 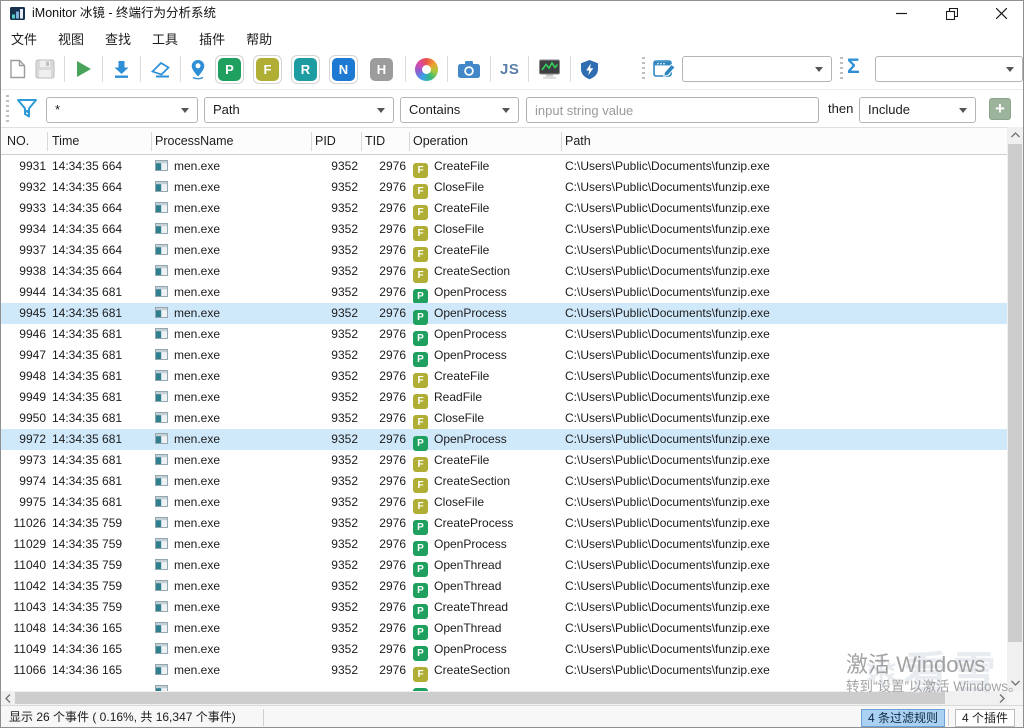 I want to click on letter-N-icon: N, so click(x=343, y=69).